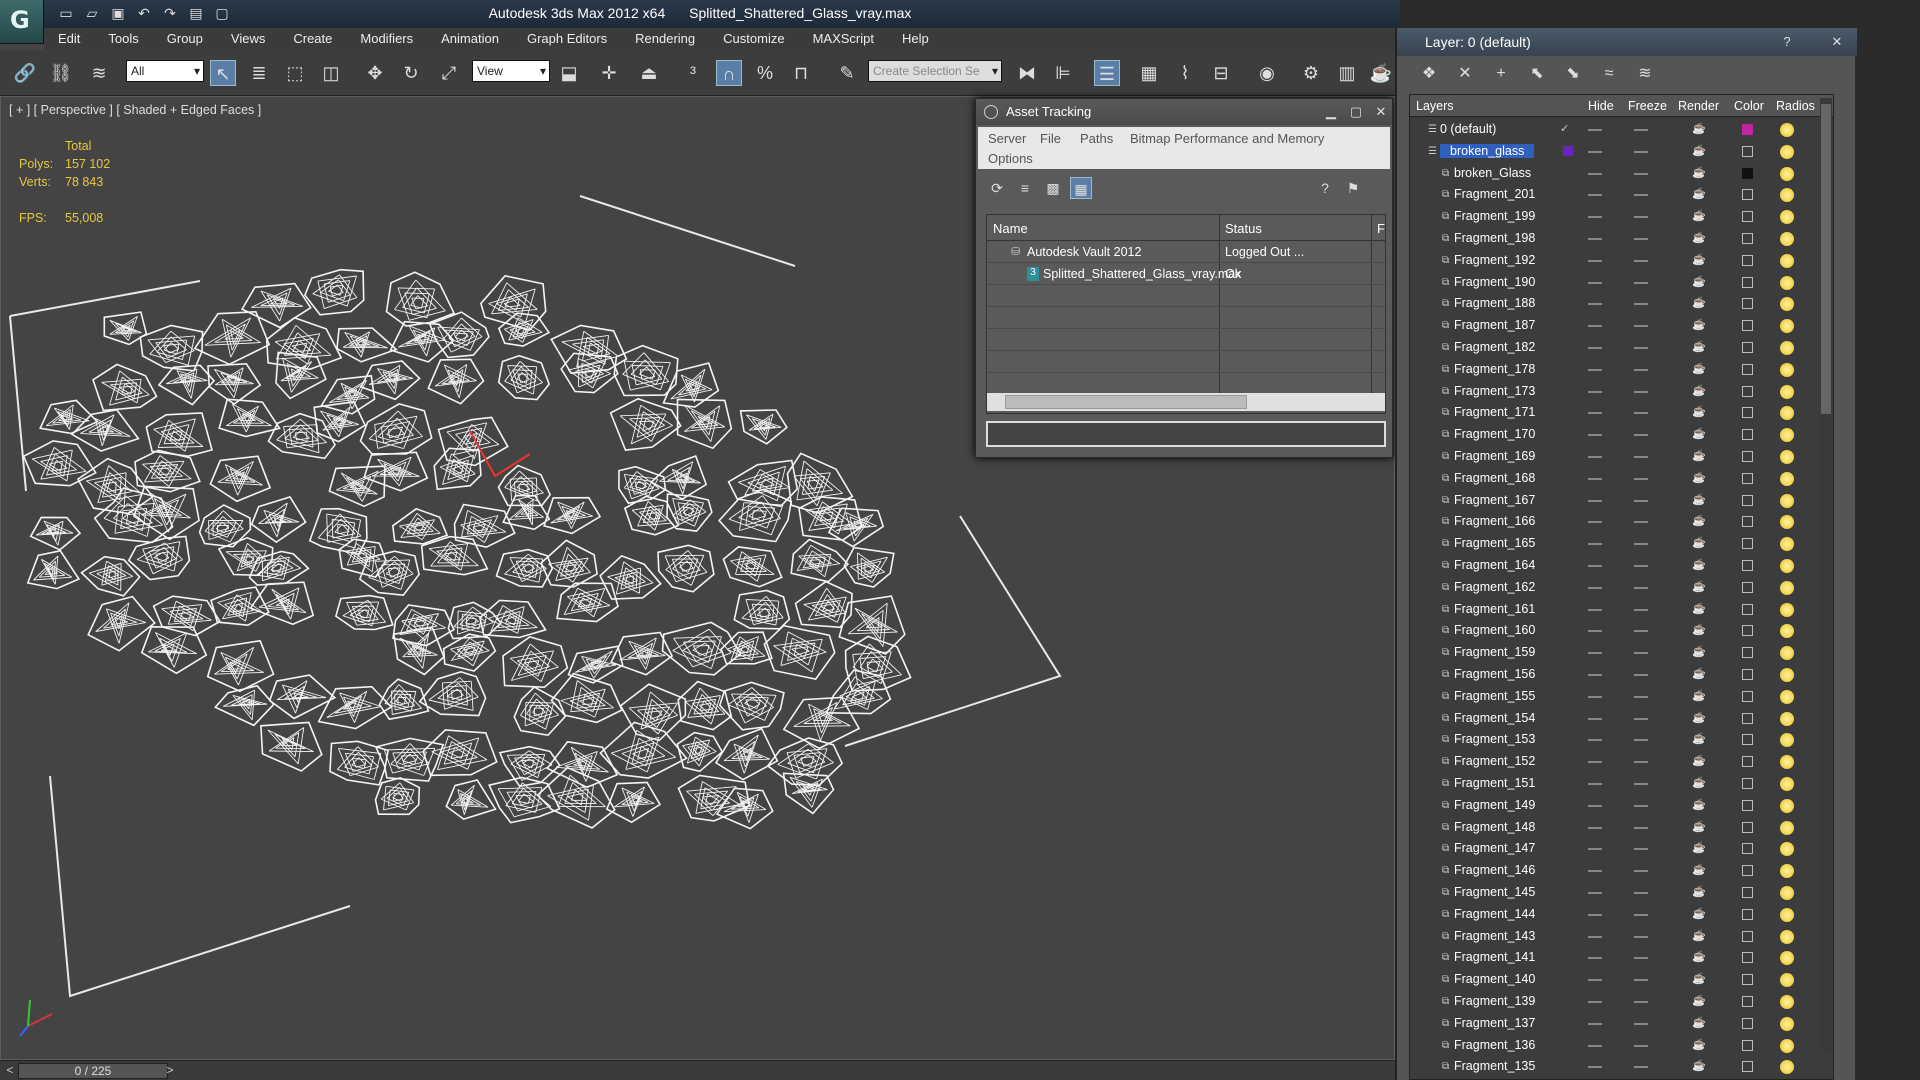 This screenshot has height=1080, width=1920. I want to click on select-objects-icon: ⬉, so click(1537, 74).